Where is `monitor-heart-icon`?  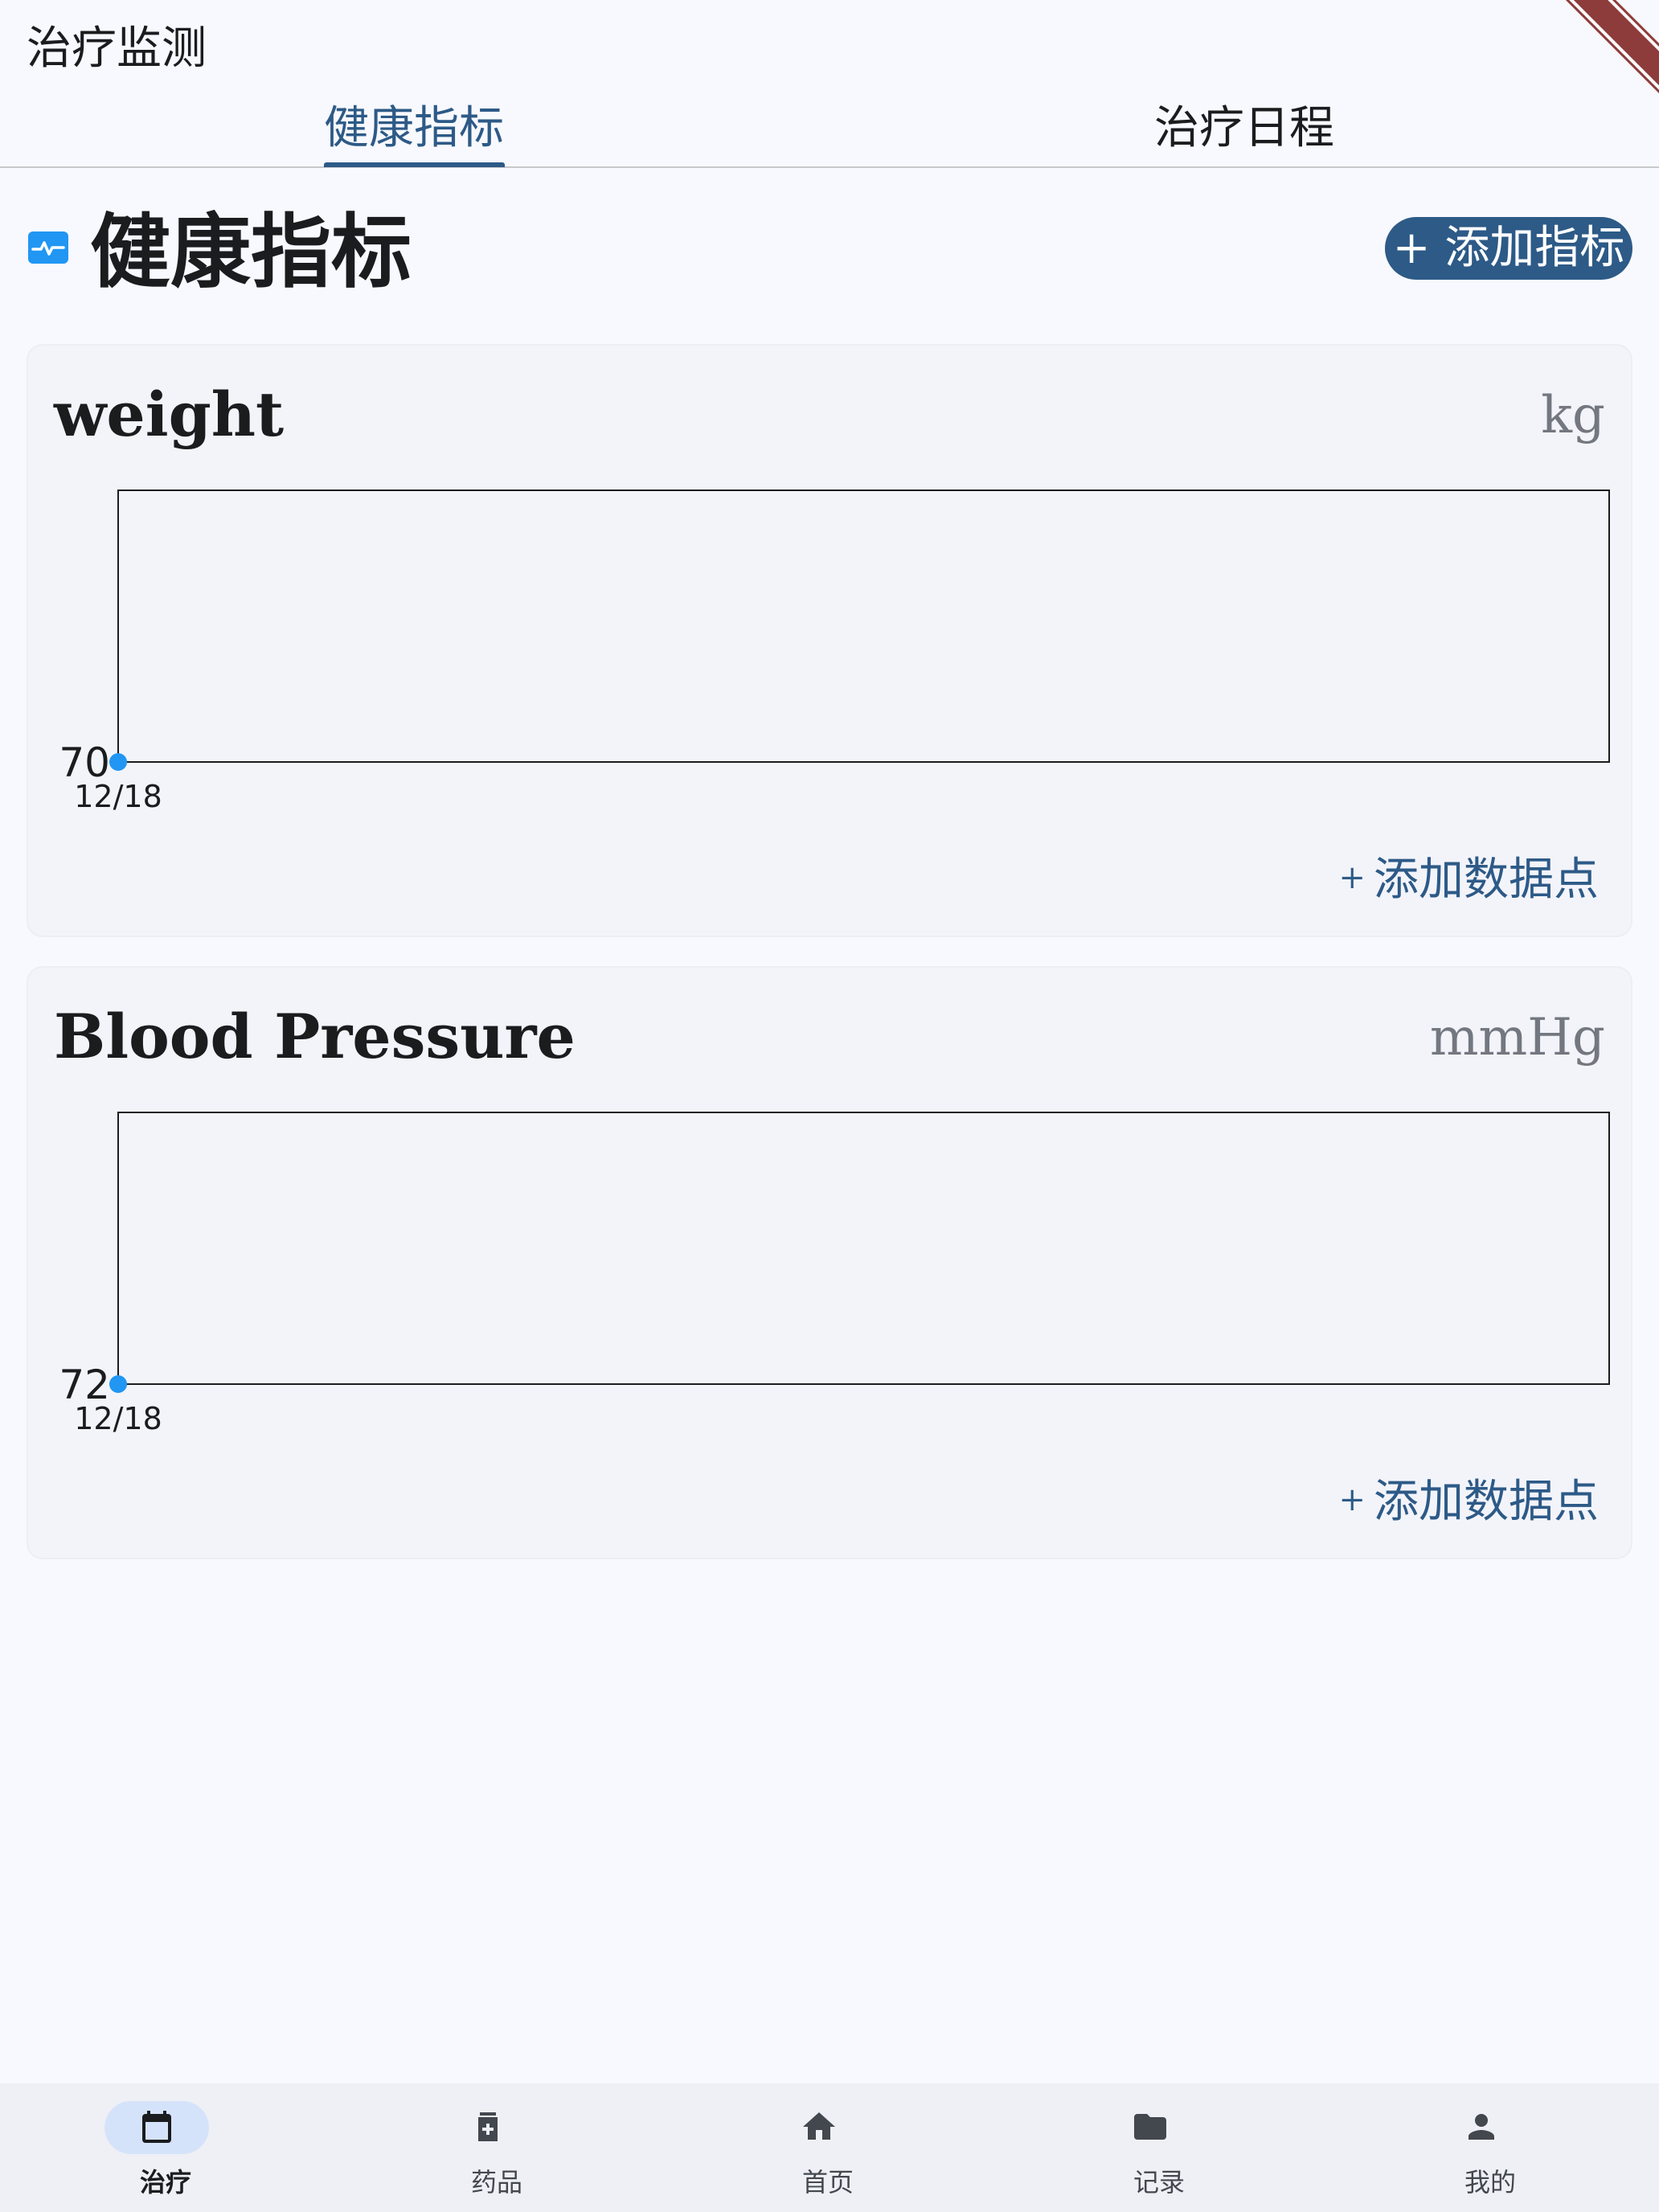 monitor-heart-icon is located at coordinates (48, 248).